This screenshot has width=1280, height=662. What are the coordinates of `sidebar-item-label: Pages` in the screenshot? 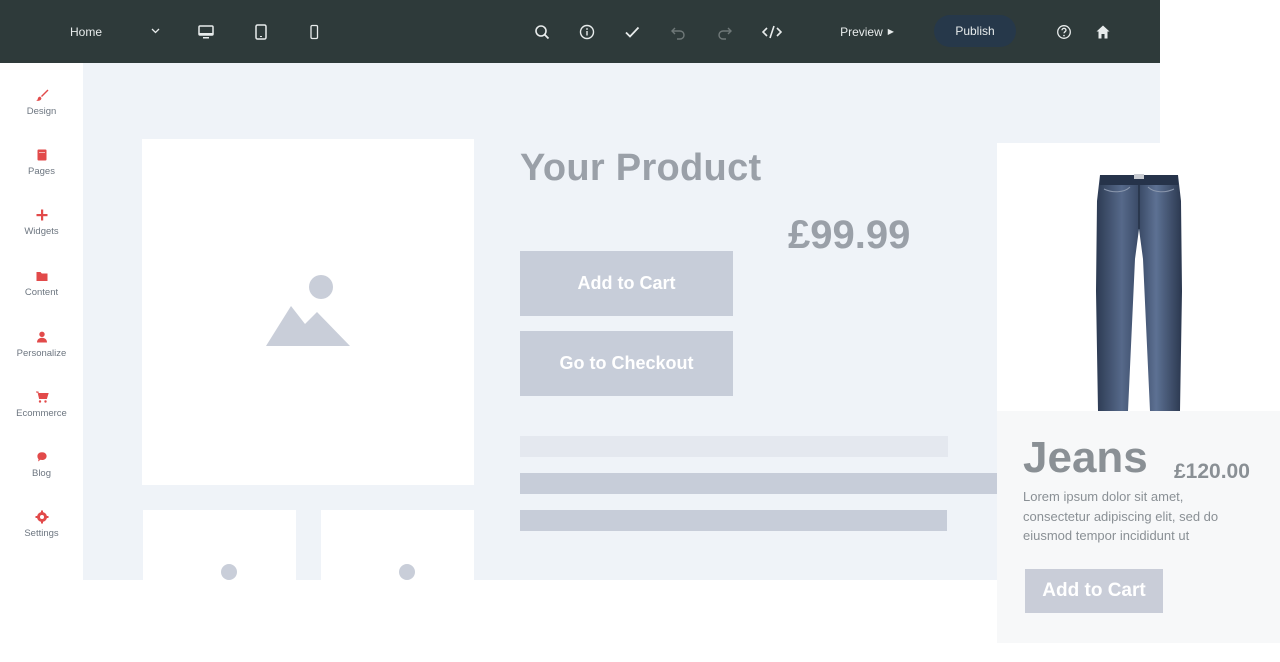 It's located at (41, 171).